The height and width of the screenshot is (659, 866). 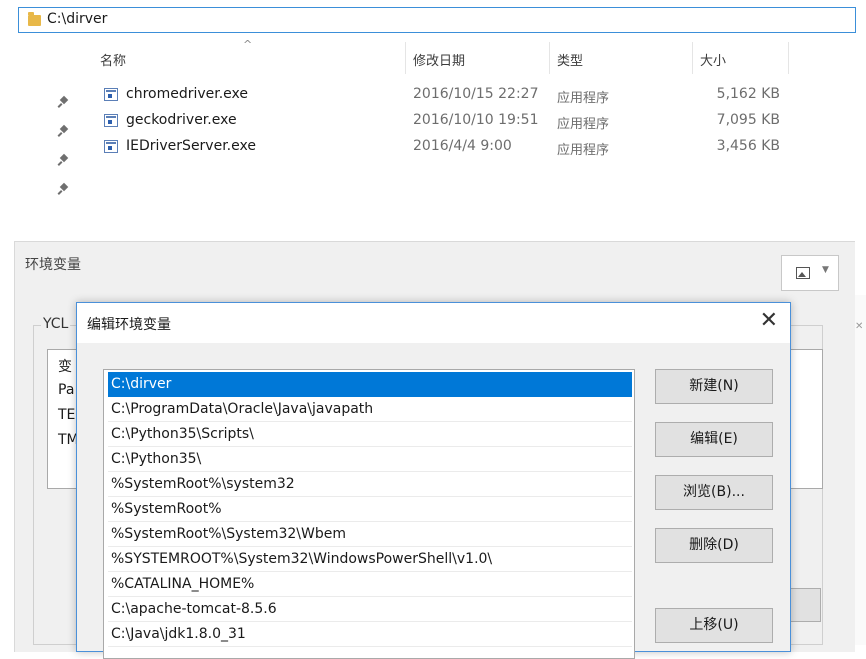 What do you see at coordinates (77, 19) in the screenshot?
I see `address-path: C:\dirver` at bounding box center [77, 19].